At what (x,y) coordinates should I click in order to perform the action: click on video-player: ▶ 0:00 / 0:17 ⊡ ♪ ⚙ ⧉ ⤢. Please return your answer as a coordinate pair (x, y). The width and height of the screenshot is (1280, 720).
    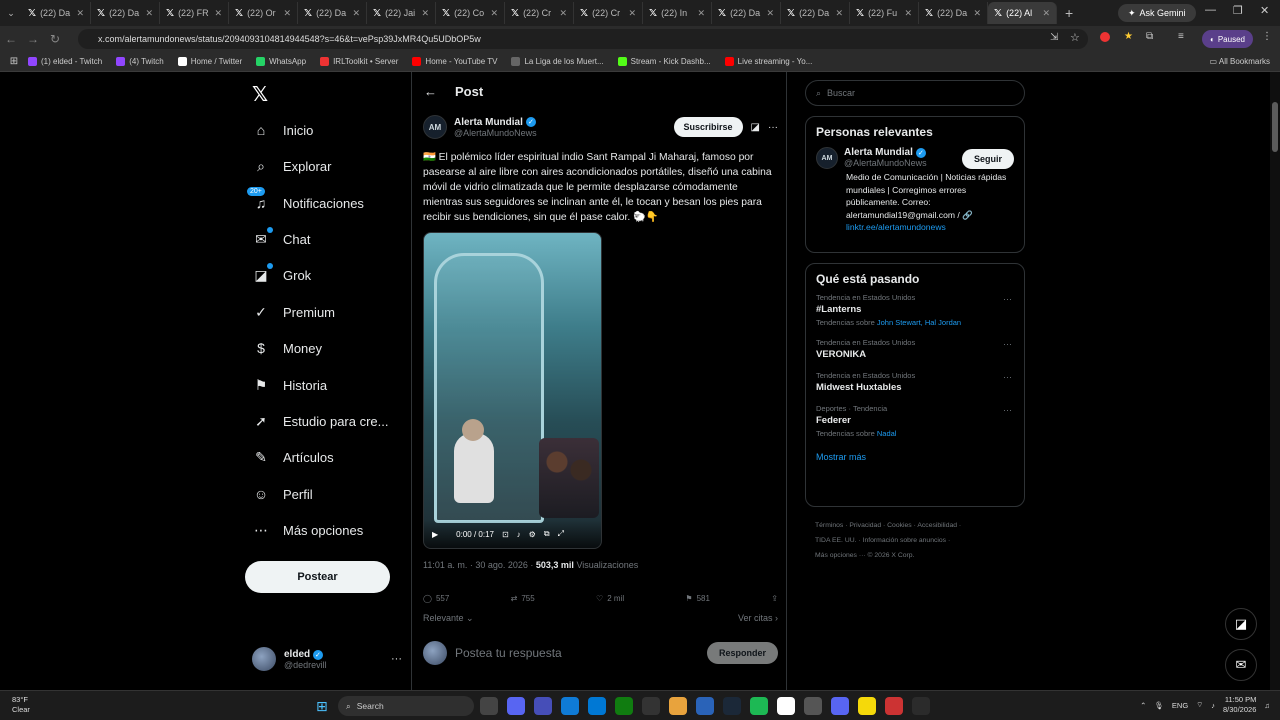
    Looking at the image, I should click on (512, 390).